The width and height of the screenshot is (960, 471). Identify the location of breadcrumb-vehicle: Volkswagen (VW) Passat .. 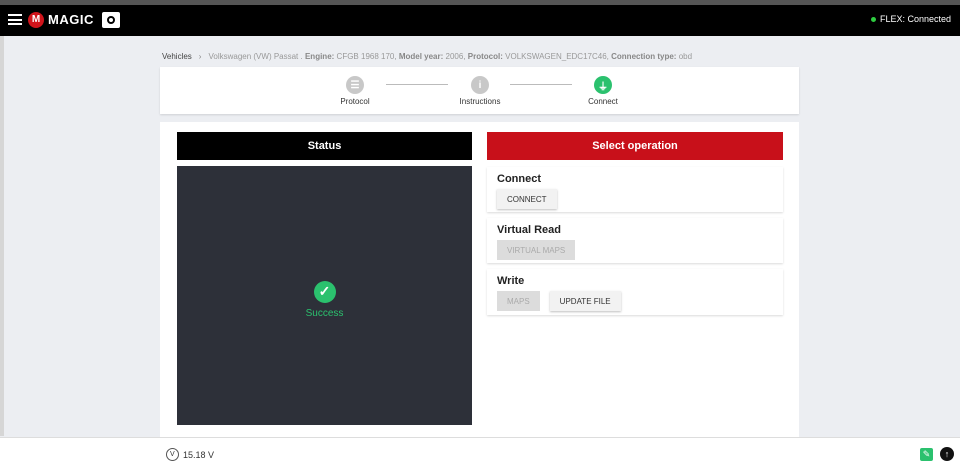
(255, 56).